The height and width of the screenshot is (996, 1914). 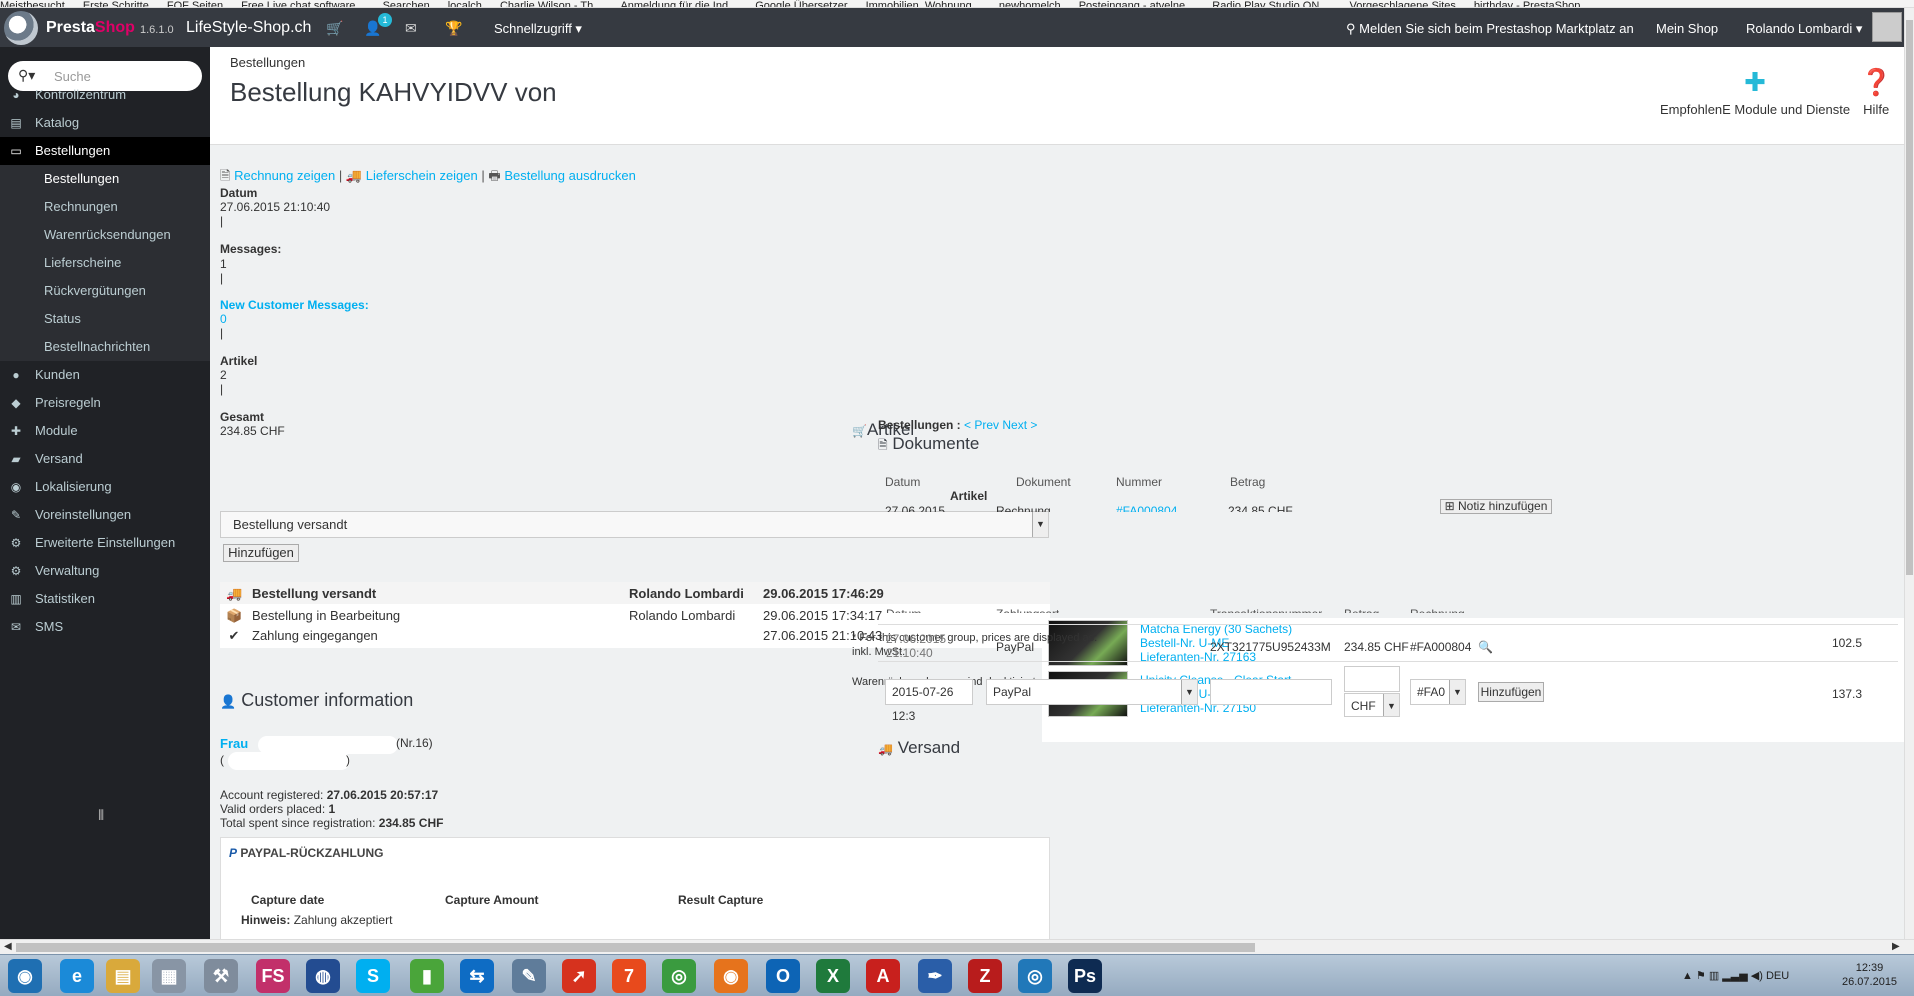 What do you see at coordinates (57, 122) in the screenshot?
I see `sidebar-item-label: Katalog` at bounding box center [57, 122].